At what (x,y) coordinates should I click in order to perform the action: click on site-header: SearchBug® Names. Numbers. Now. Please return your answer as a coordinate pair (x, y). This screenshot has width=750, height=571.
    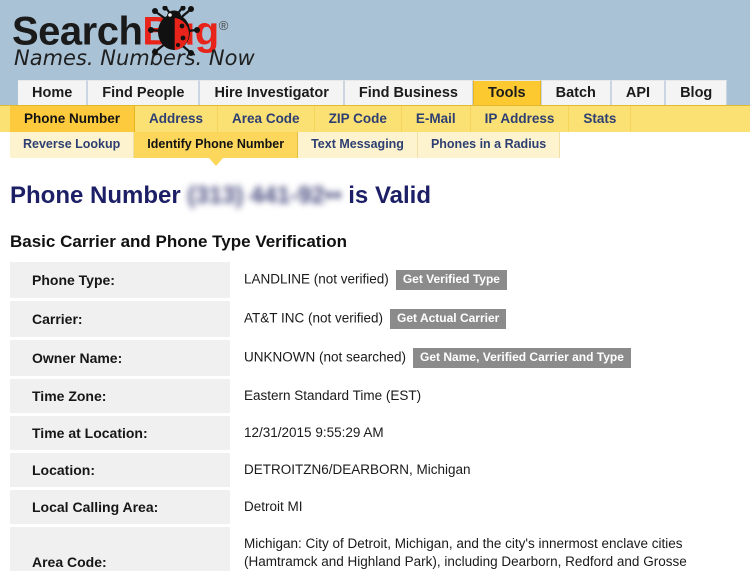
    Looking at the image, I should click on (375, 39).